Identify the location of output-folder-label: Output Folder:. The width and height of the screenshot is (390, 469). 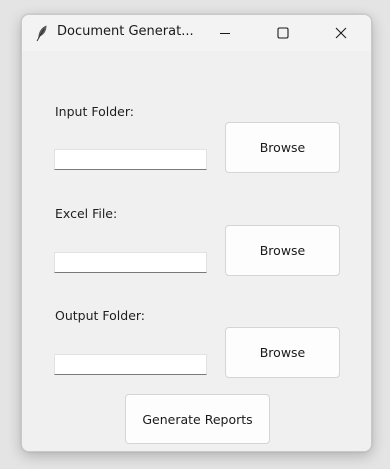
(100, 315).